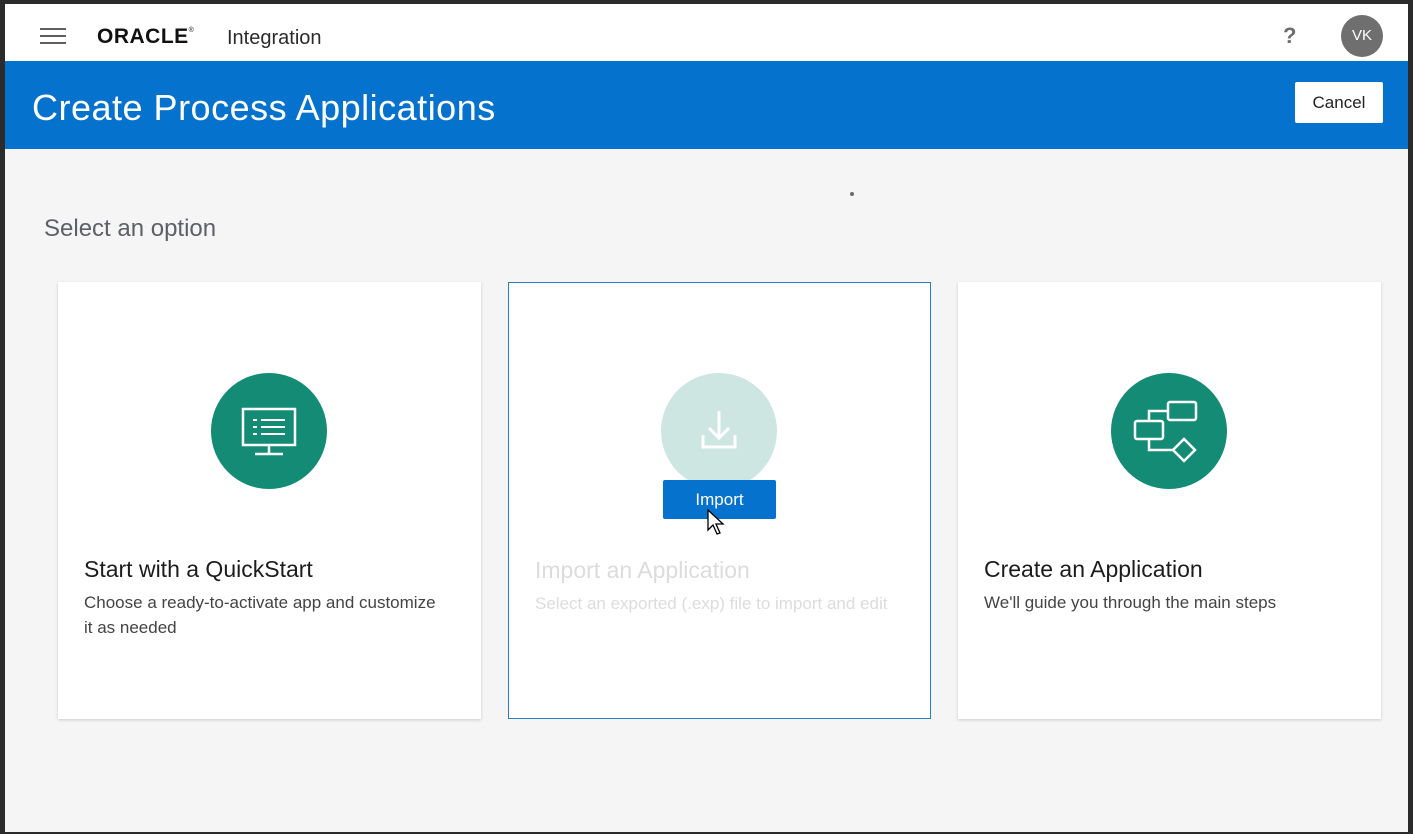 This screenshot has height=834, width=1413. I want to click on download-icon, so click(719, 431).